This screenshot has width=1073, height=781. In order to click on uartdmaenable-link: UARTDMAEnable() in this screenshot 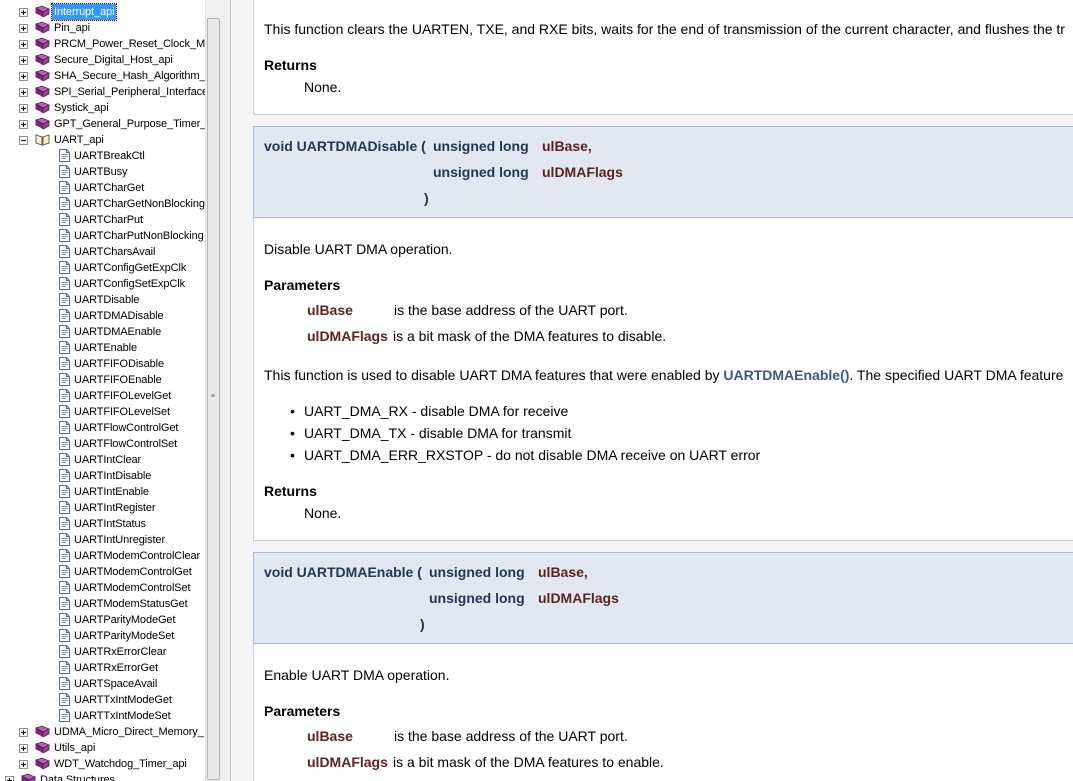, I will do `click(786, 375)`.